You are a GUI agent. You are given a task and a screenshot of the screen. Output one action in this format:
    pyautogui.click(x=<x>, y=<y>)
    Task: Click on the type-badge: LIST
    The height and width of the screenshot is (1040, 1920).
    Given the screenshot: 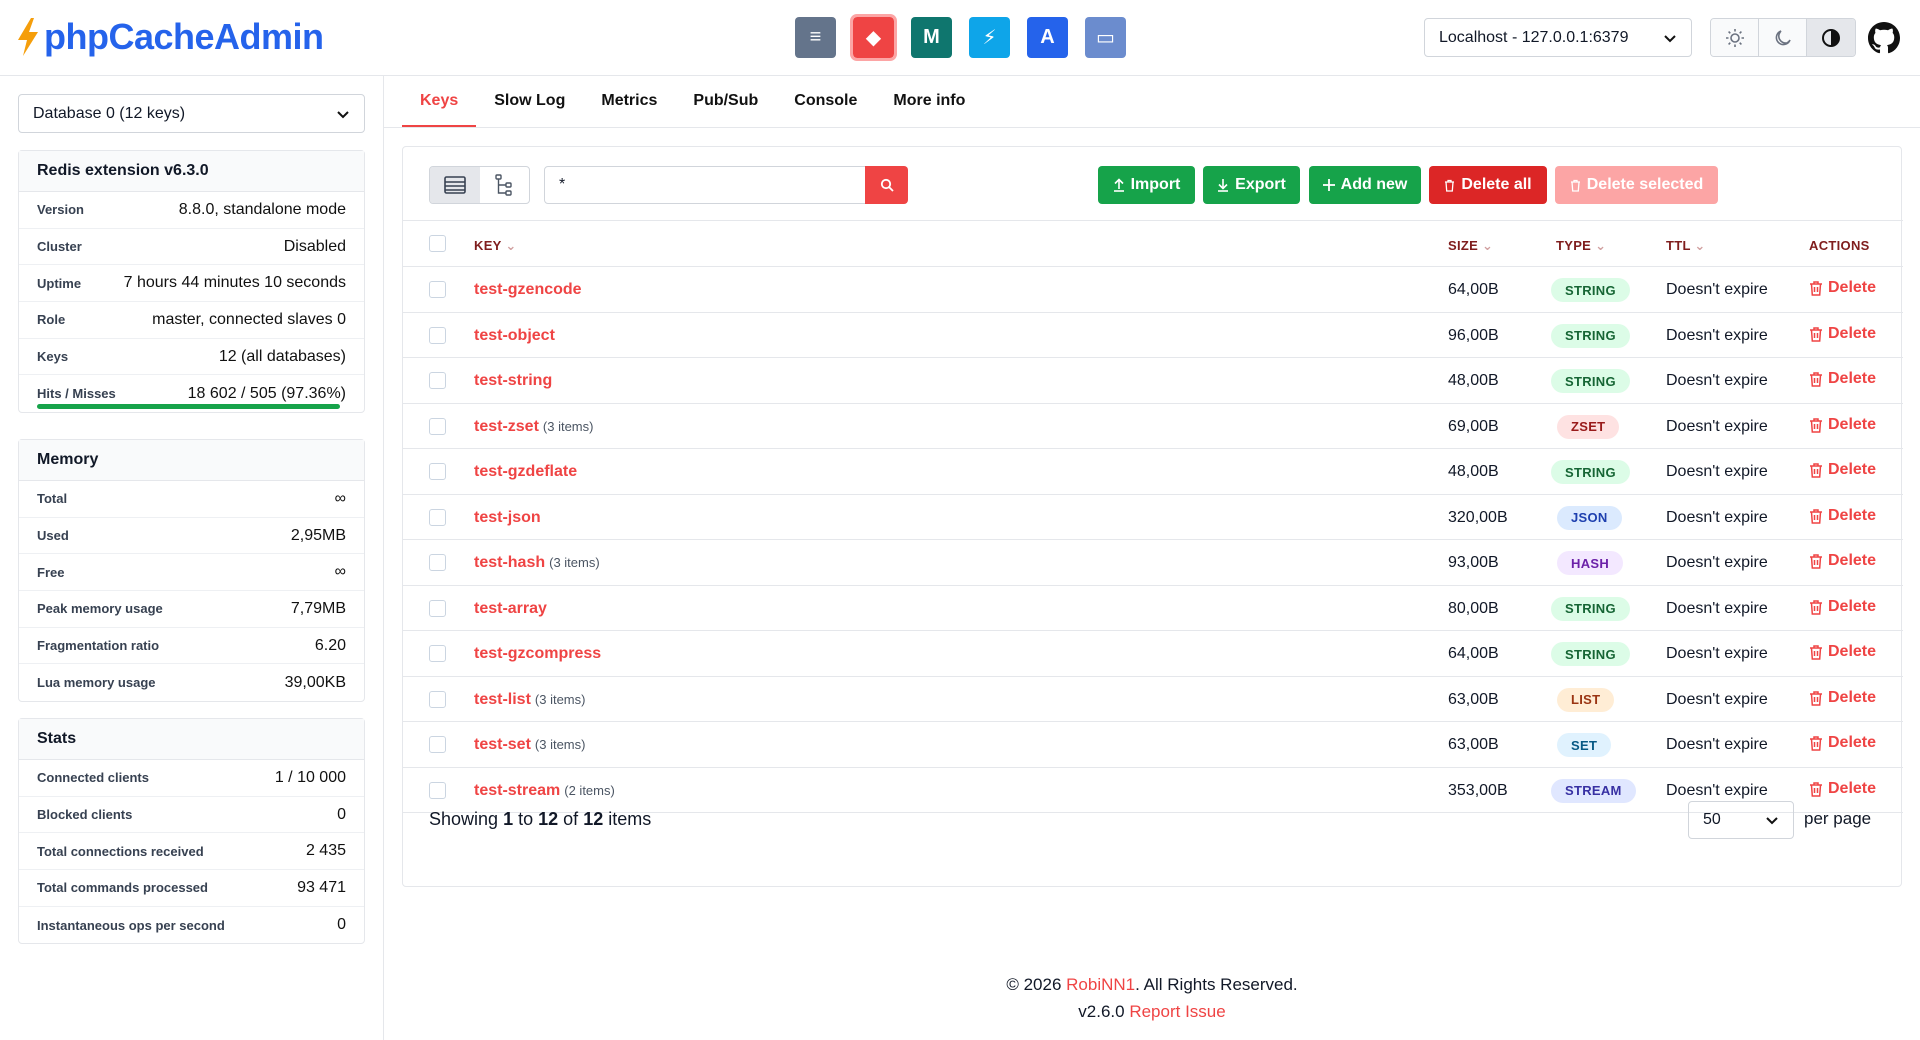 What is the action you would take?
    pyautogui.click(x=1586, y=699)
    